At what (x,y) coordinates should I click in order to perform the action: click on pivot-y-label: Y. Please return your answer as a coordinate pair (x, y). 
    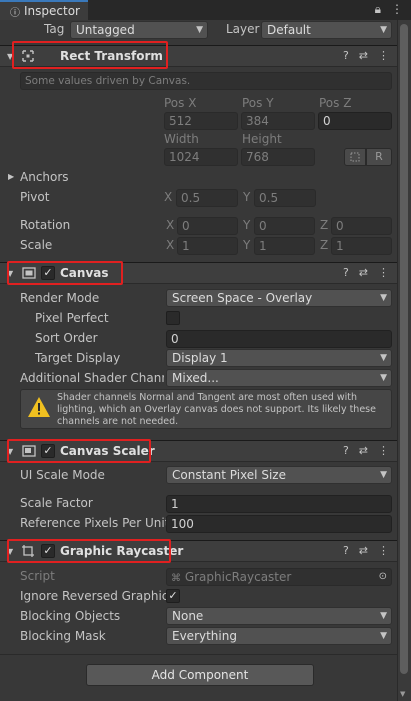
    Looking at the image, I should click on (247, 197).